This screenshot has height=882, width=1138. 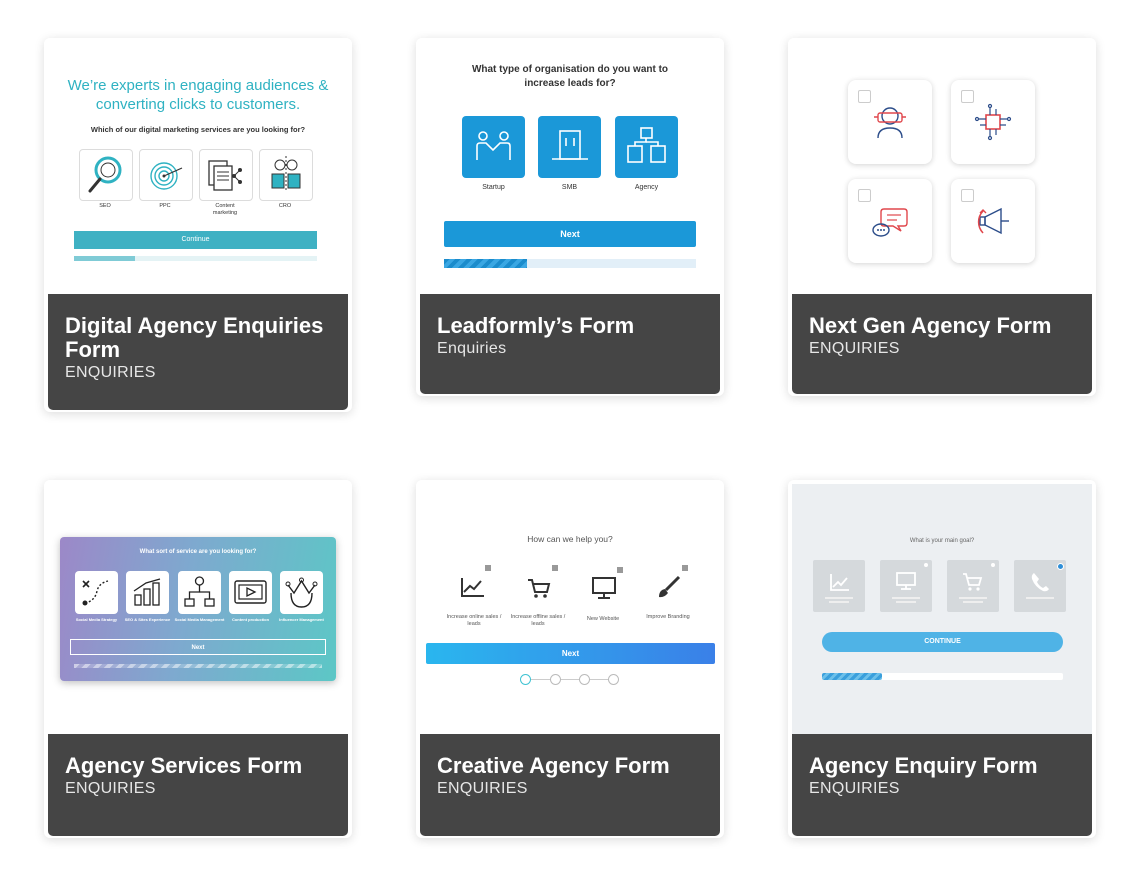 What do you see at coordinates (250, 592) in the screenshot?
I see `option-content-production` at bounding box center [250, 592].